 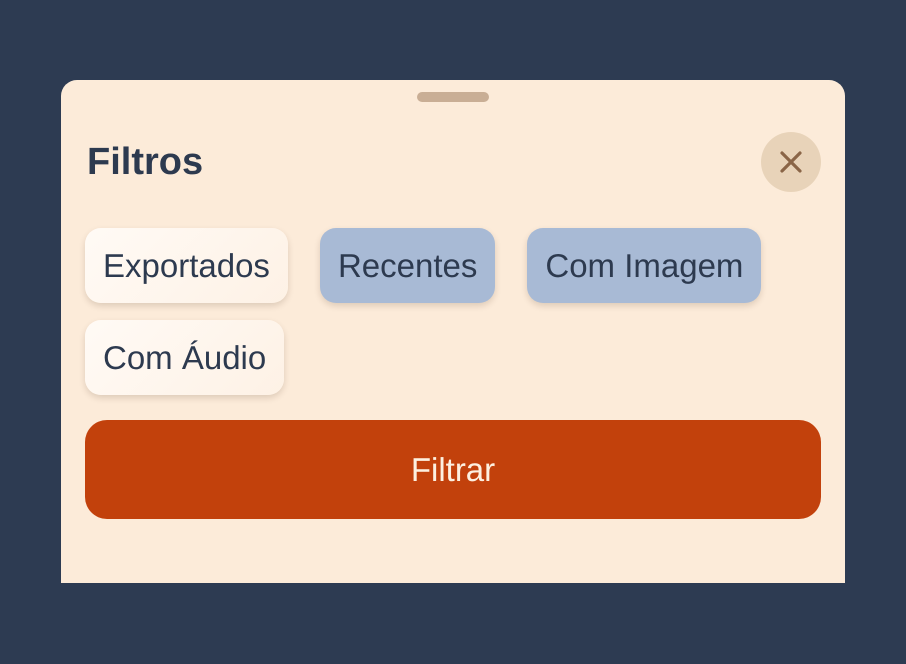 I want to click on drag-handle, so click(x=453, y=97).